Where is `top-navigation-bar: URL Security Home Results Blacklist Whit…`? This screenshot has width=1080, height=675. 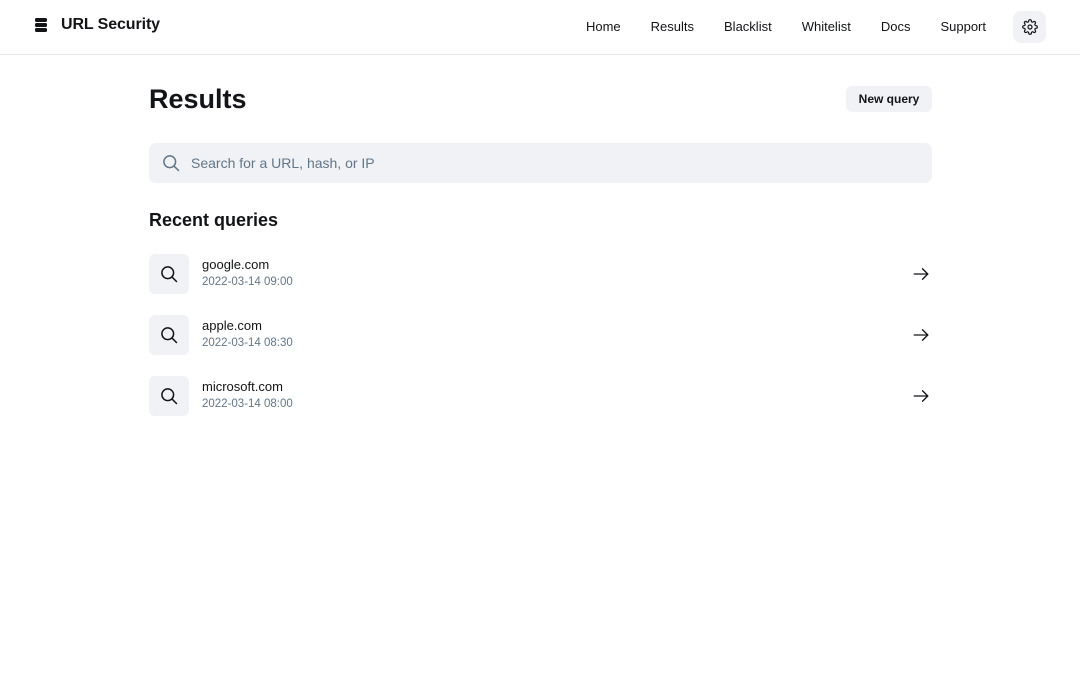
top-navigation-bar: URL Security Home Results Blacklist Whit… is located at coordinates (540, 27).